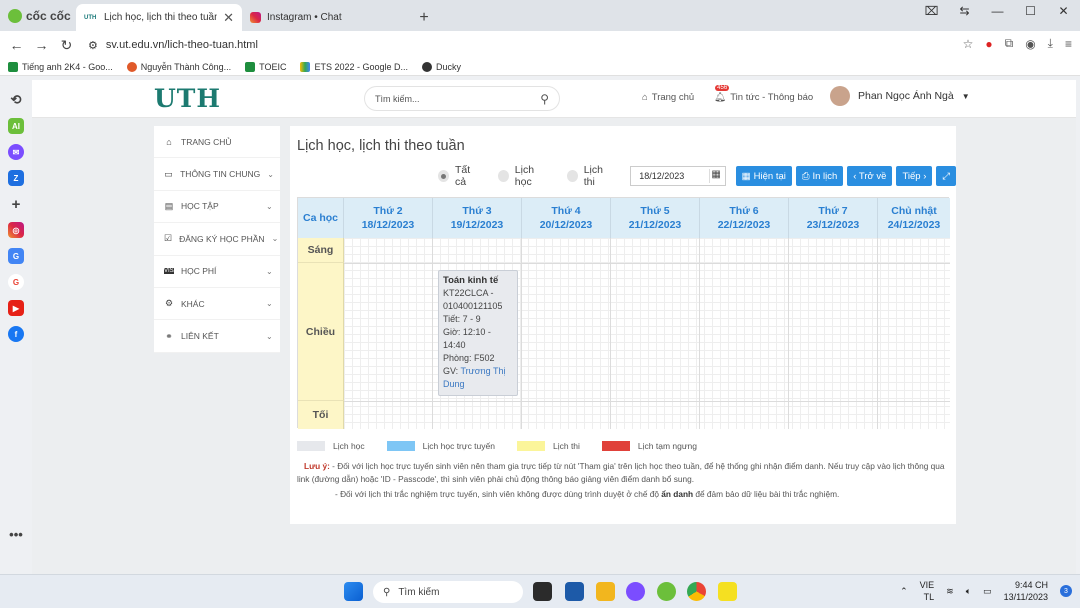 The image size is (1080, 608). Describe the element at coordinates (950, 591) in the screenshot. I see `wifi-icon: ≋` at that location.